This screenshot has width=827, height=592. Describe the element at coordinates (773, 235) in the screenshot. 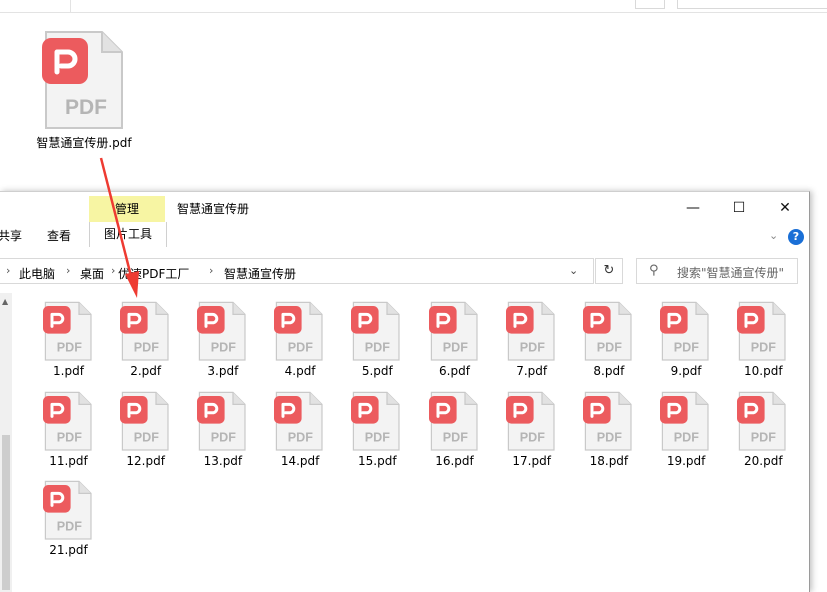

I see `ribbon-expand-icon: ⌄` at that location.